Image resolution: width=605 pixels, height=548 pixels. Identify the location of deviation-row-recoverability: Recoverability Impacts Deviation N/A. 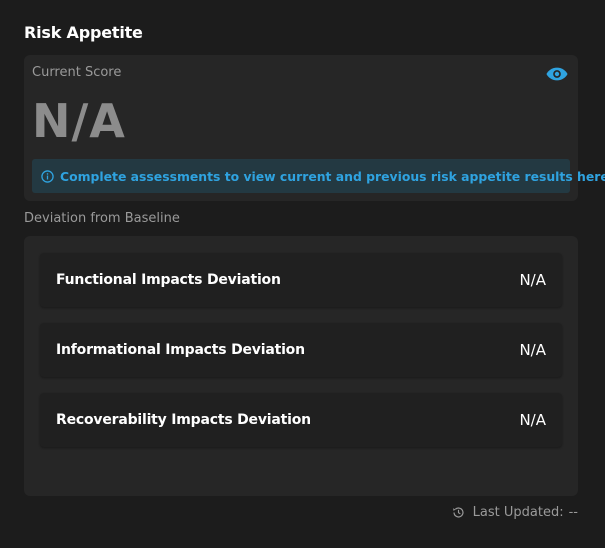
(301, 420).